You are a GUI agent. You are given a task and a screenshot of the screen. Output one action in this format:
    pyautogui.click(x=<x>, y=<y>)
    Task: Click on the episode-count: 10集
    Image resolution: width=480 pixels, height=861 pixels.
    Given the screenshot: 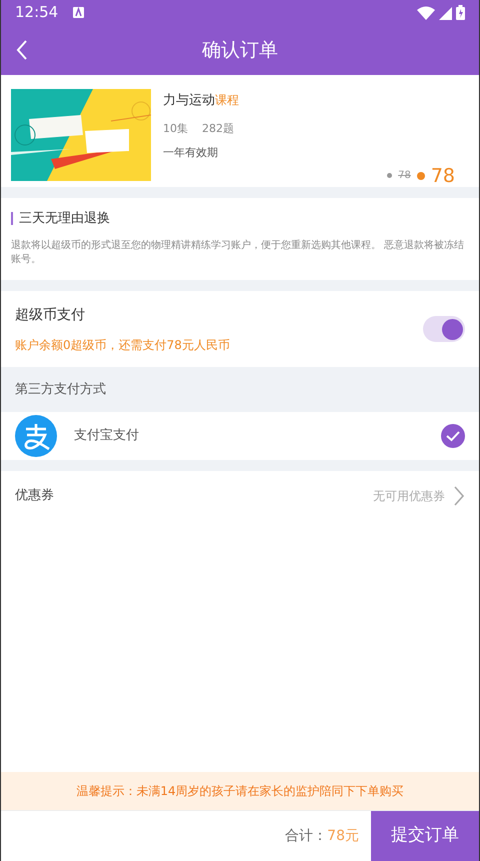 What is the action you would take?
    pyautogui.click(x=175, y=128)
    